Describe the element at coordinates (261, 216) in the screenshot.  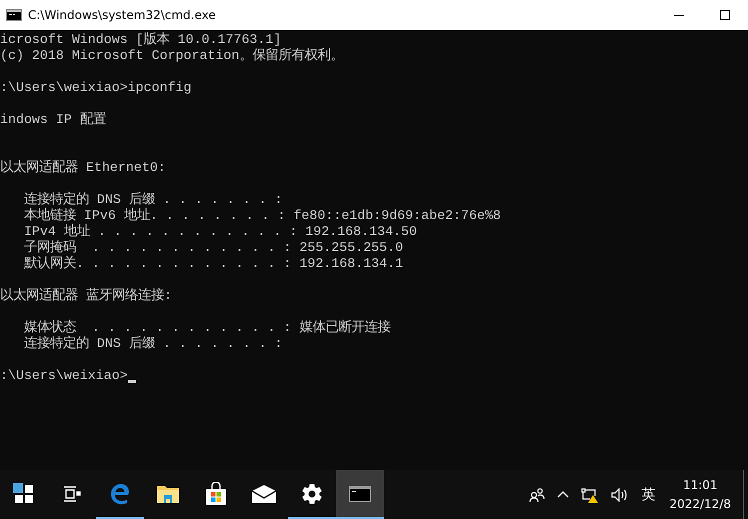
I see `console-line: 本地链接 IPv6 地址. . . . . . . . : fe80::e1db:9d69:abe2:76e%8` at that location.